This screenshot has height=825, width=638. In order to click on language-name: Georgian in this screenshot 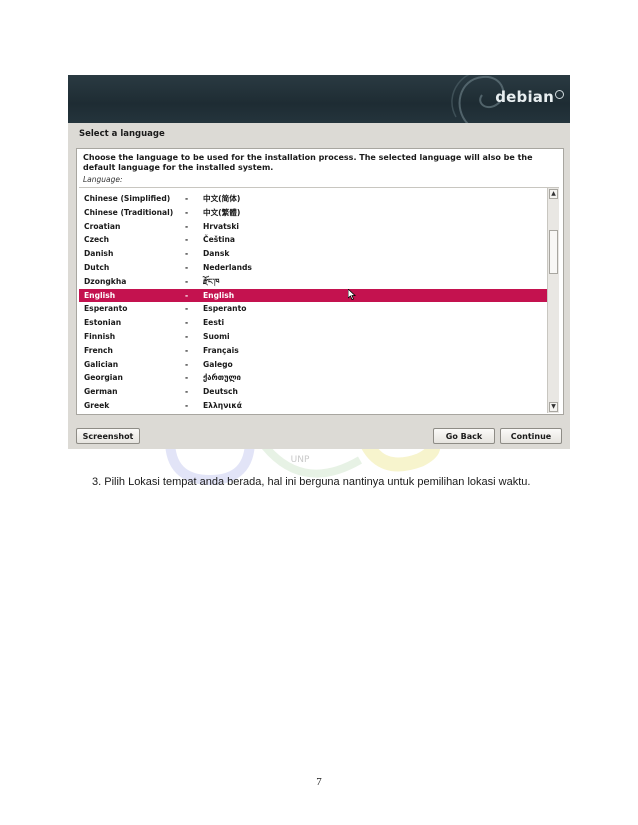, I will do `click(103, 378)`.